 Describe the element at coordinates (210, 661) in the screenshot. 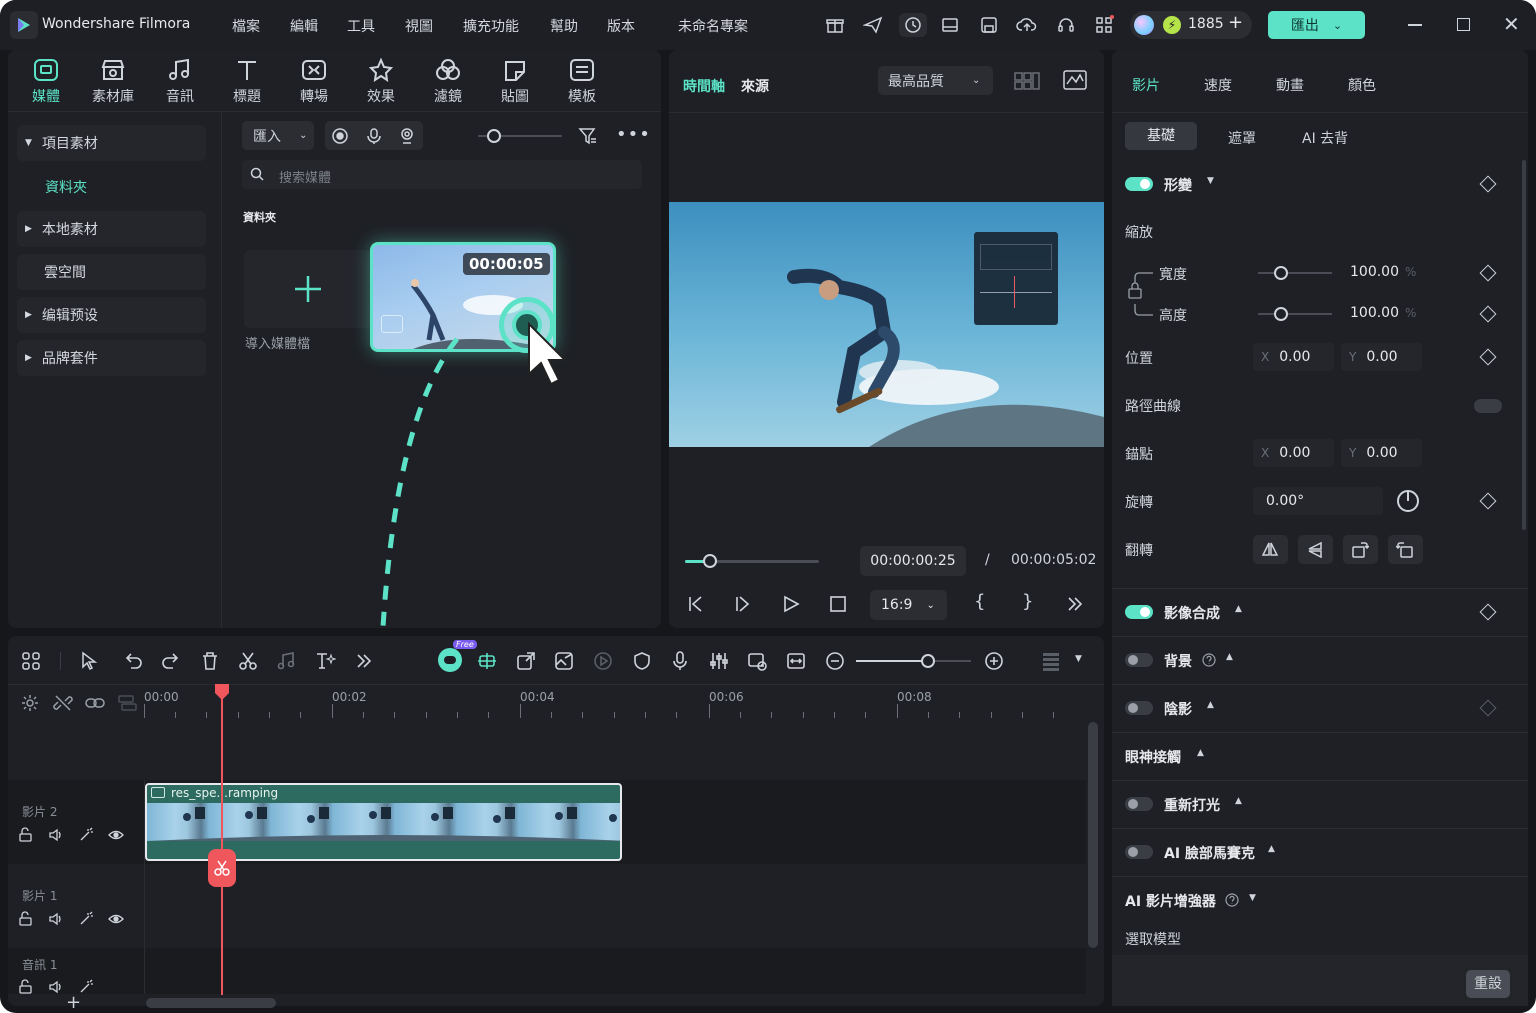

I see `delete-icon` at that location.